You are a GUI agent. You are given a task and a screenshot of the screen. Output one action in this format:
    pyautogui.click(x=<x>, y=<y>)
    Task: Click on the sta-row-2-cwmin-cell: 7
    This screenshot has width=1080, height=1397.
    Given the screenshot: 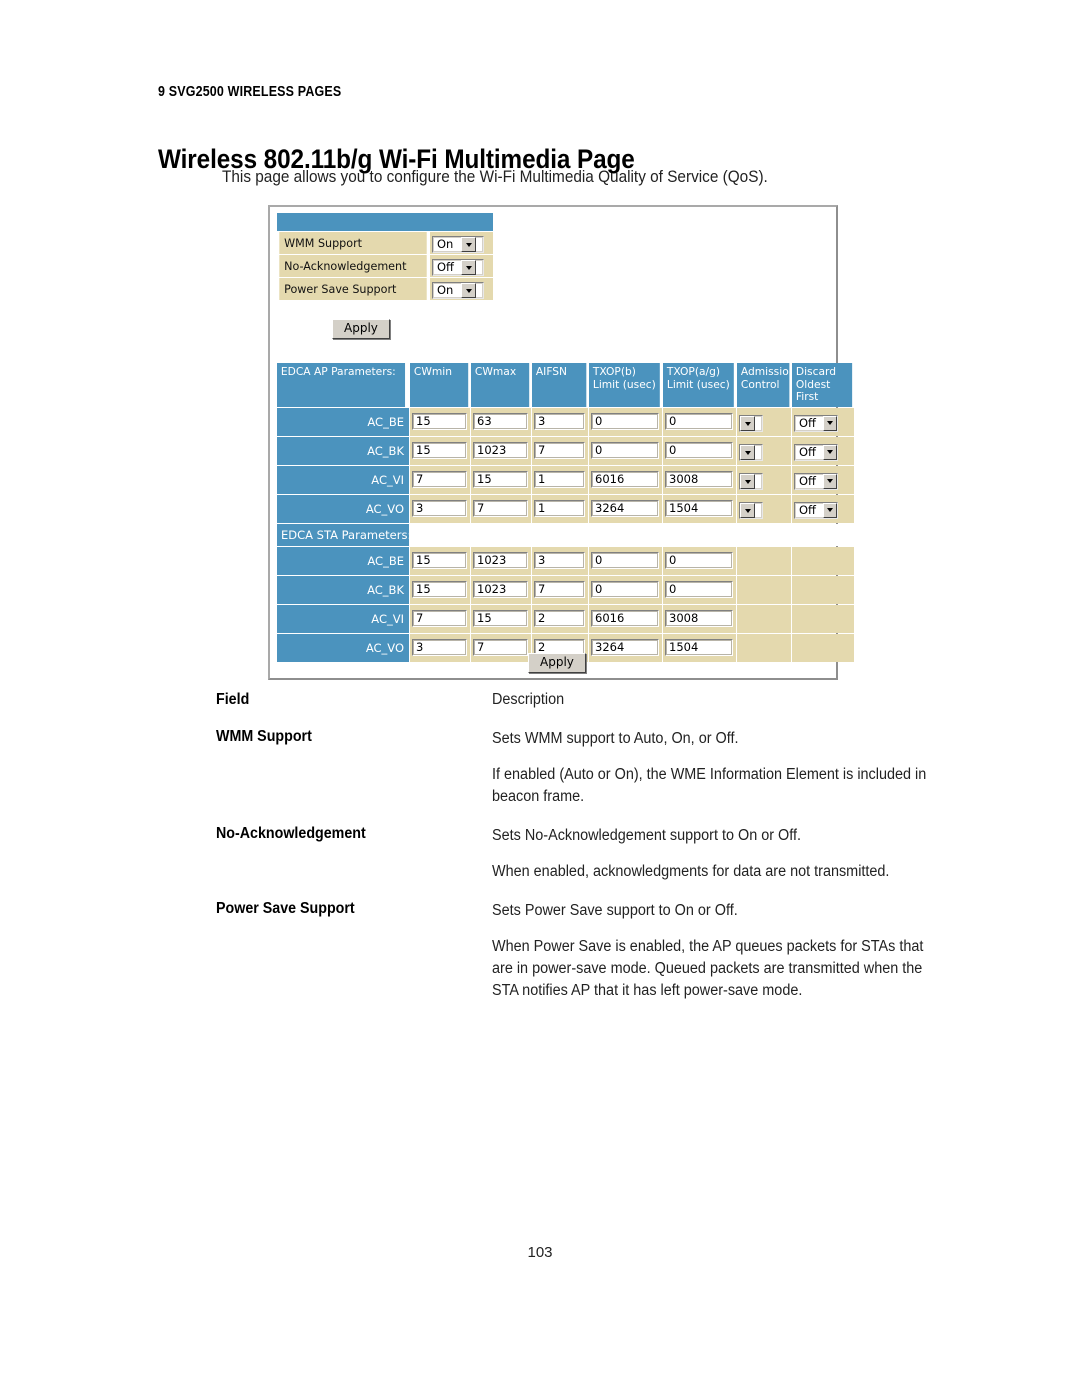 What is the action you would take?
    pyautogui.click(x=440, y=618)
    